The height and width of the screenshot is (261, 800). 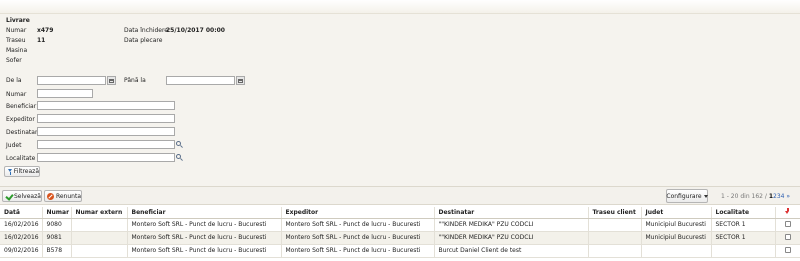 What do you see at coordinates (676, 213) in the screenshot?
I see `column-header-judet: Judet` at bounding box center [676, 213].